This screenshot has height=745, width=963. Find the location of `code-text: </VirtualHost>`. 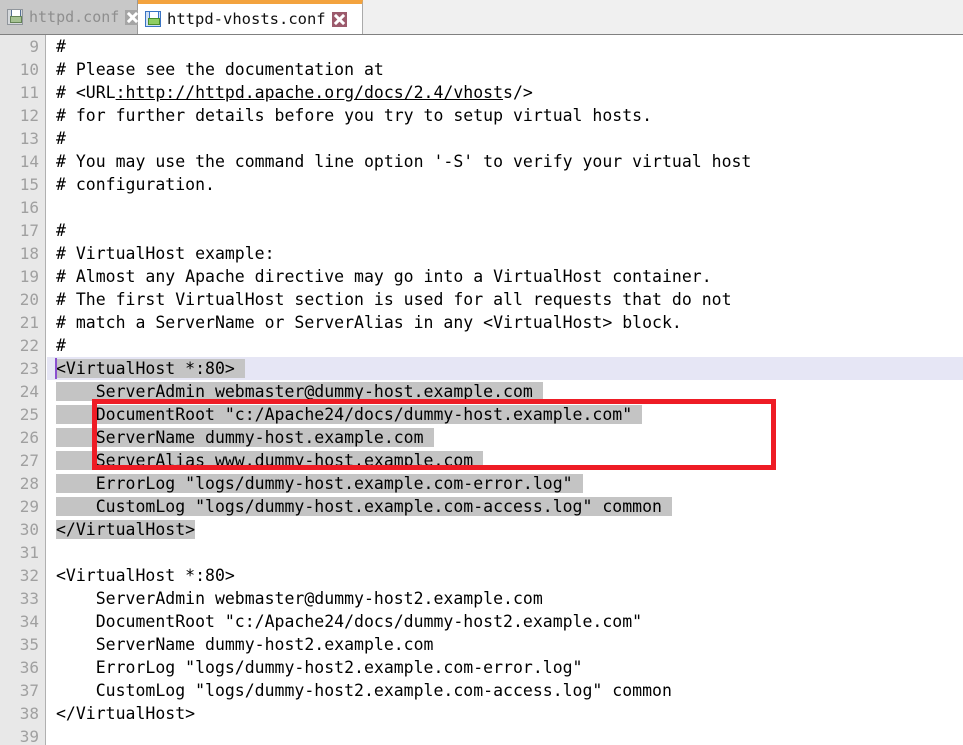

code-text: </VirtualHost> is located at coordinates (126, 713).